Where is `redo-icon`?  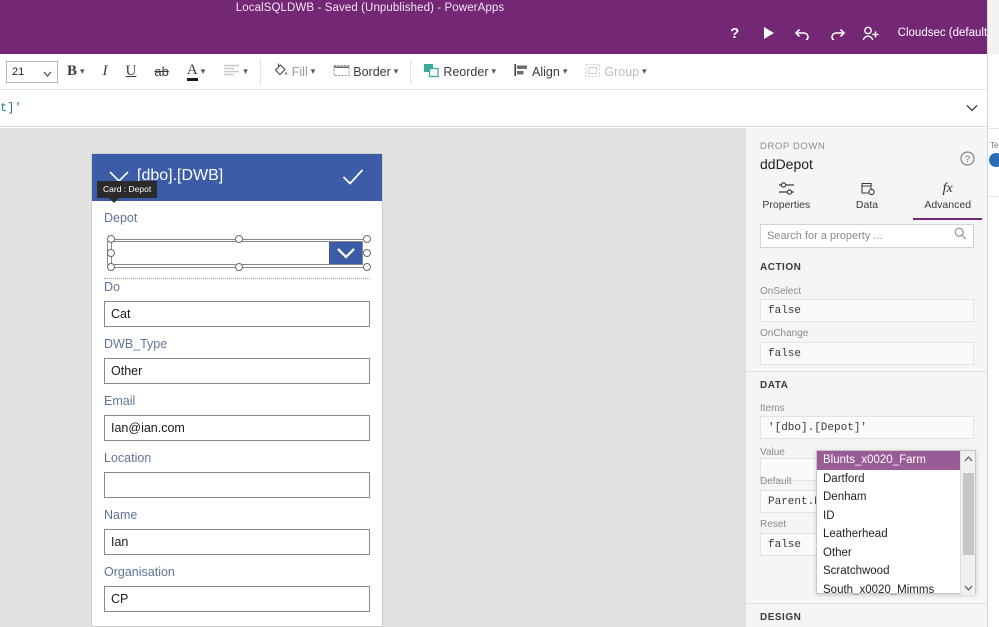
redo-icon is located at coordinates (837, 33).